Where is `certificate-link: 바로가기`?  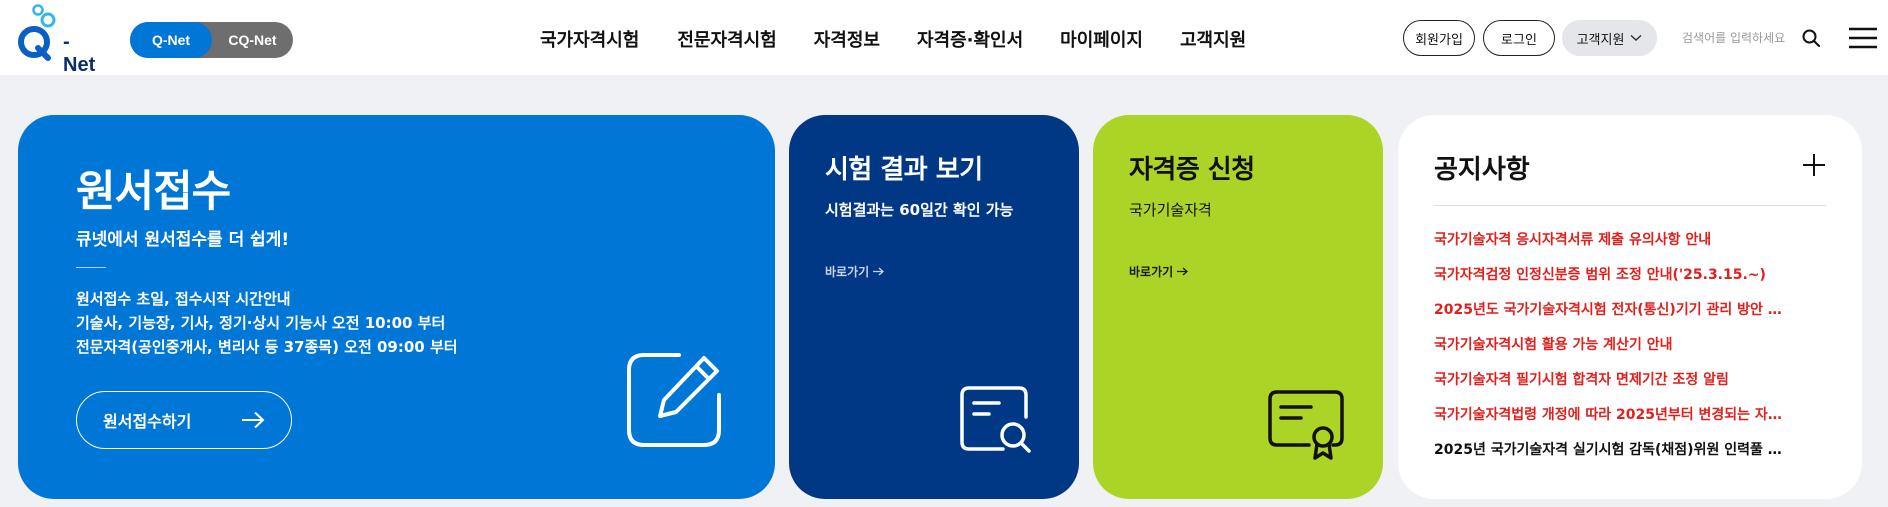 certificate-link: 바로가기 is located at coordinates (1159, 271).